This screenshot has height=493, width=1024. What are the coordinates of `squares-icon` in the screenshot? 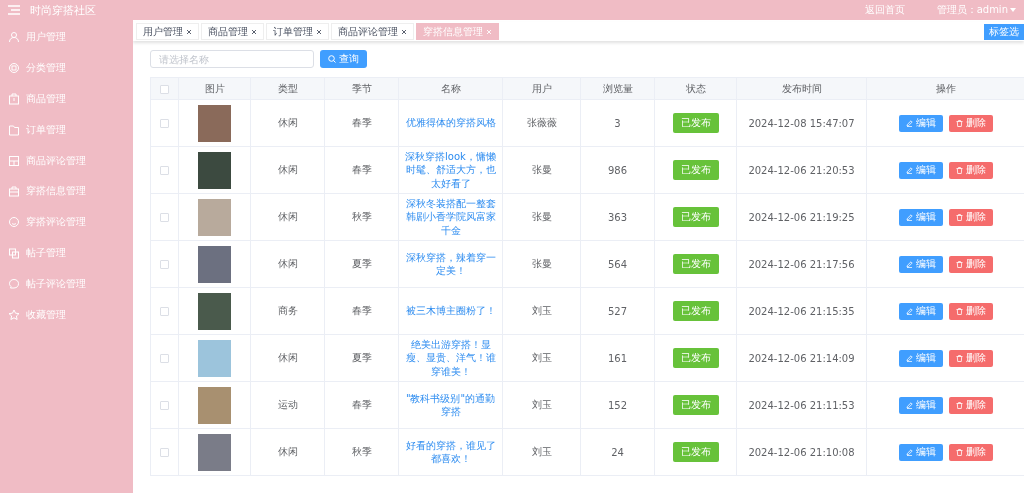 It's located at (14, 252).